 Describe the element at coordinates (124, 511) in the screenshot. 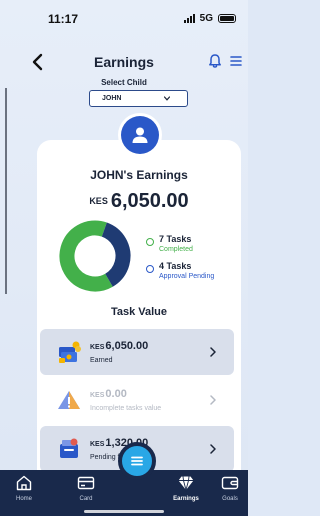

I see `home-indicator` at that location.